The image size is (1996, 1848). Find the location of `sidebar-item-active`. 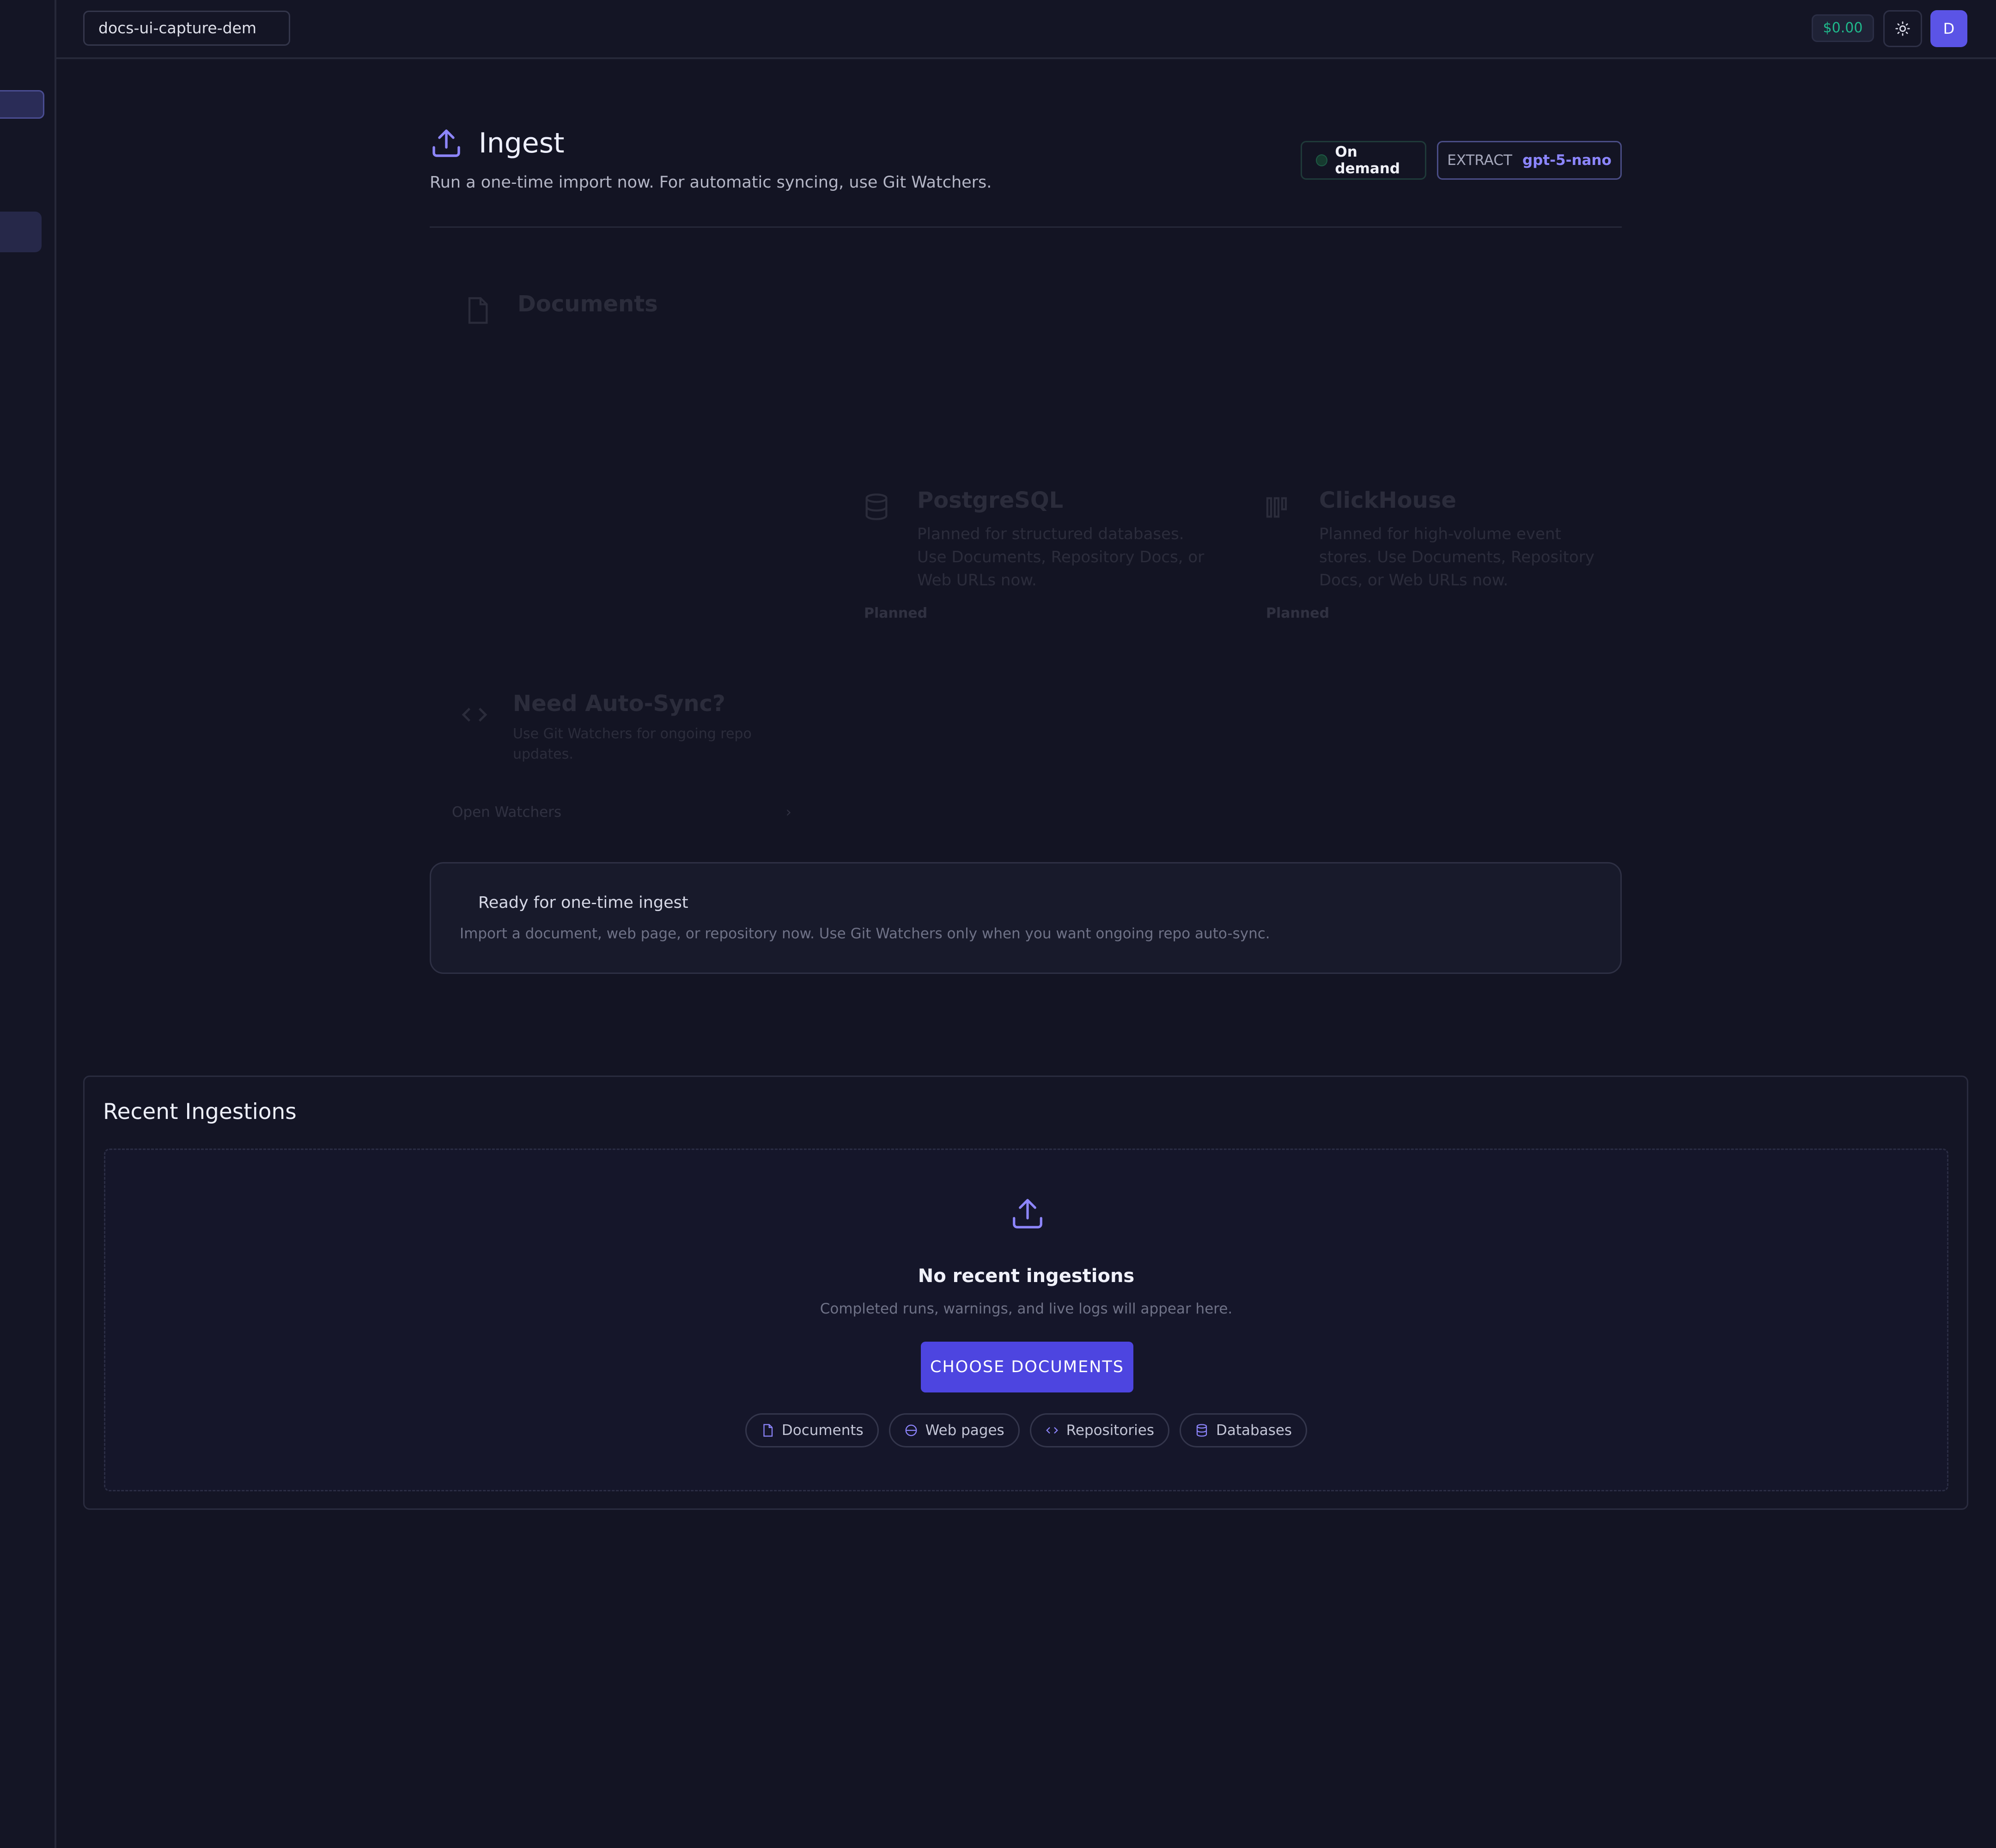

sidebar-item-active is located at coordinates (22, 104).